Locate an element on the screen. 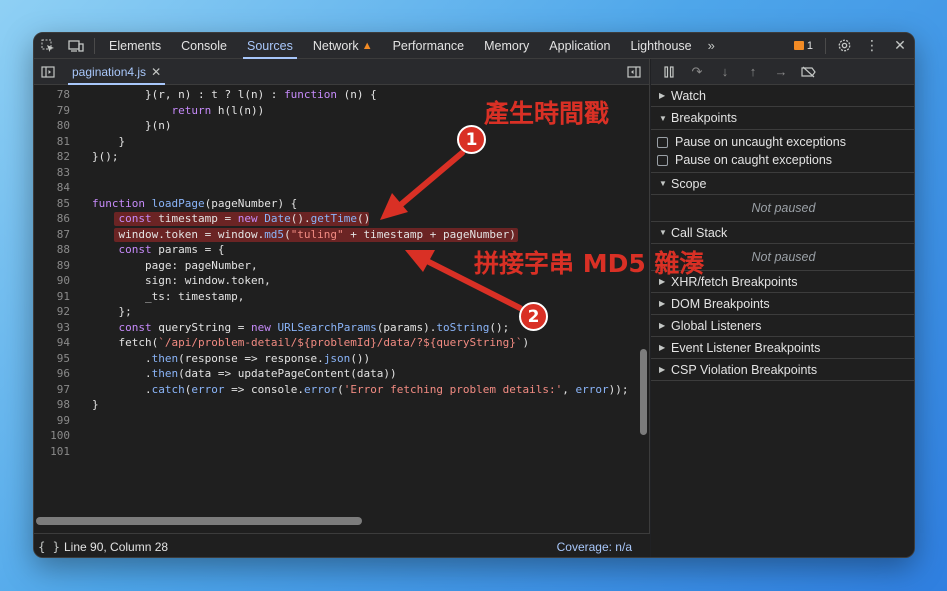 The height and width of the screenshot is (591, 947). annotation-label-md5: 拼接字串 MD5 雜湊 is located at coordinates (589, 263).